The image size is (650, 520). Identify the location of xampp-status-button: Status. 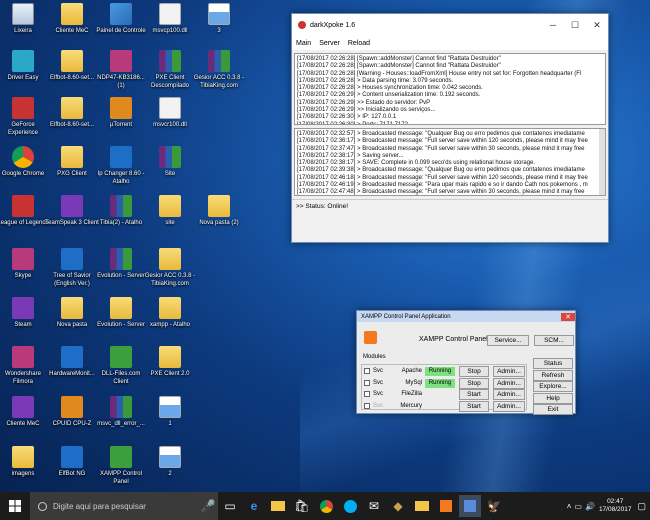
(553, 363).